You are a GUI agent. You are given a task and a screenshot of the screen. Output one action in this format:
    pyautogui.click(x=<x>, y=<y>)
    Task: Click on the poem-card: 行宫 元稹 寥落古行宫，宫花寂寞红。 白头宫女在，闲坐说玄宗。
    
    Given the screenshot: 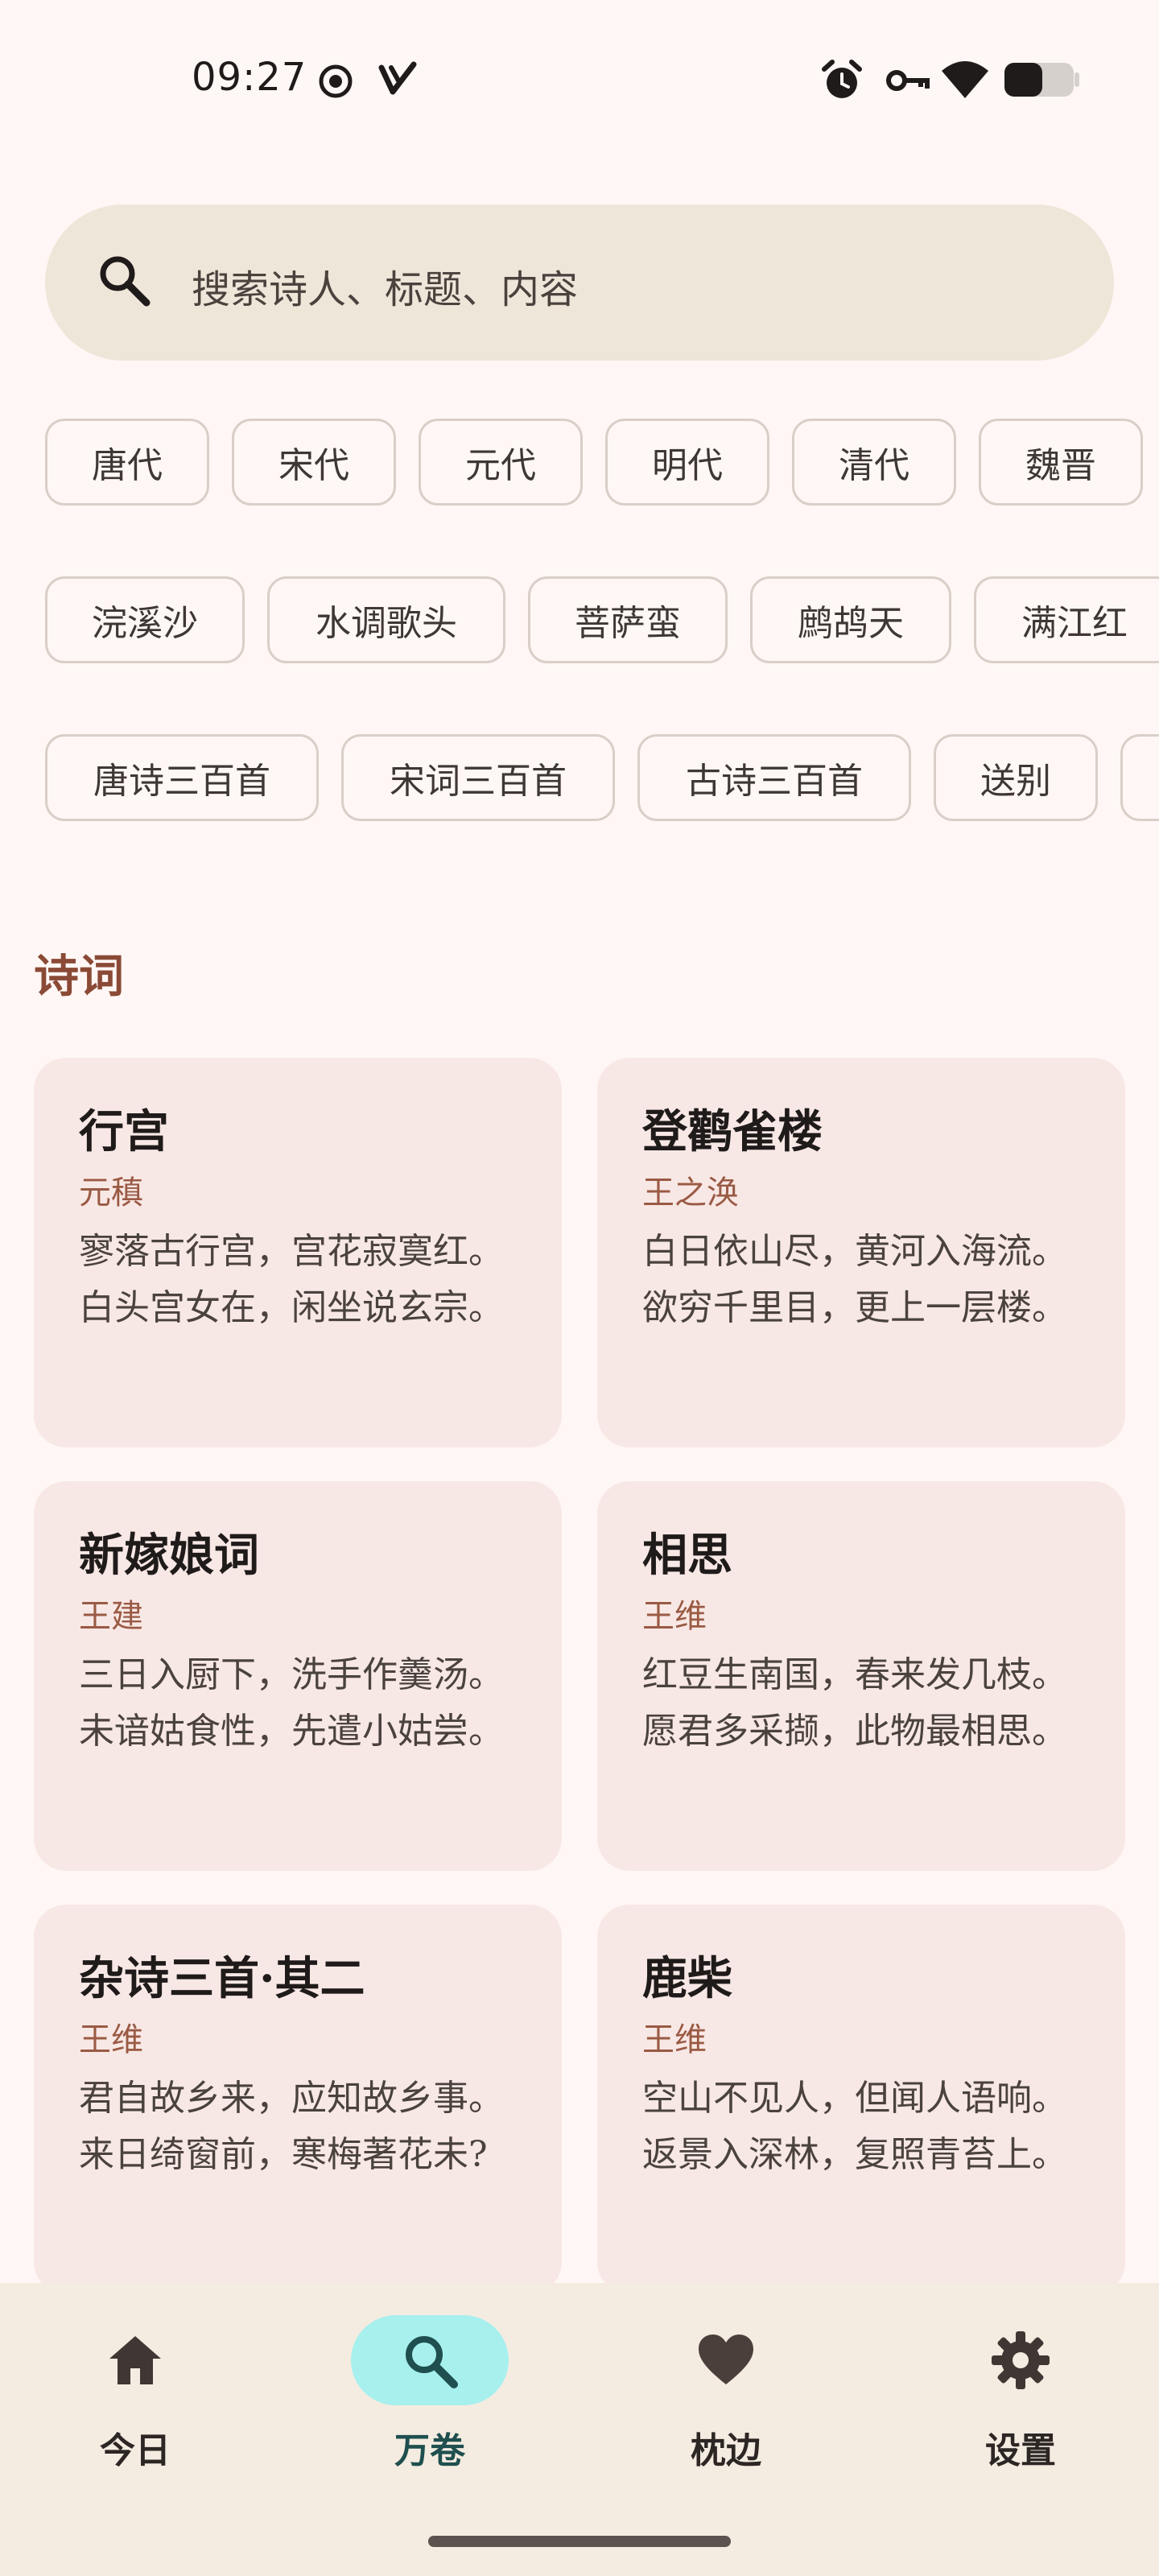 What is the action you would take?
    pyautogui.click(x=298, y=1252)
    